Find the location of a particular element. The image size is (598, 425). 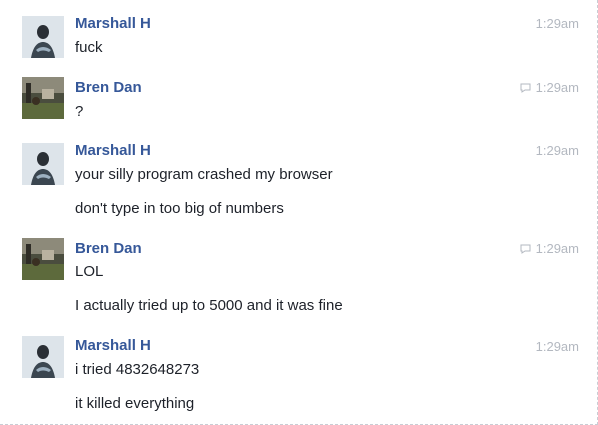

message-text: LOL is located at coordinates (89, 271).